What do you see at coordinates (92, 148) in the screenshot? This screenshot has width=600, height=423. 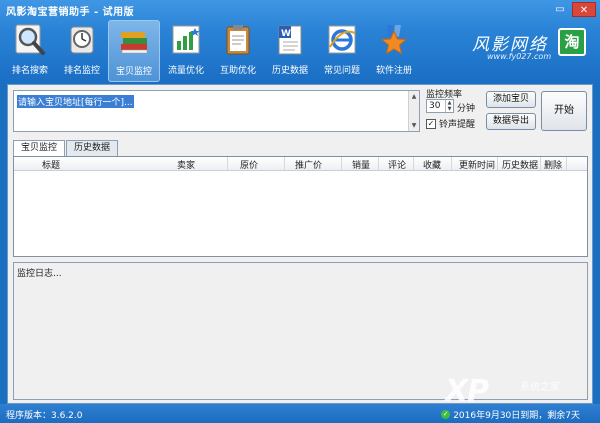 I see `tab-history-data: 历史数据` at bounding box center [92, 148].